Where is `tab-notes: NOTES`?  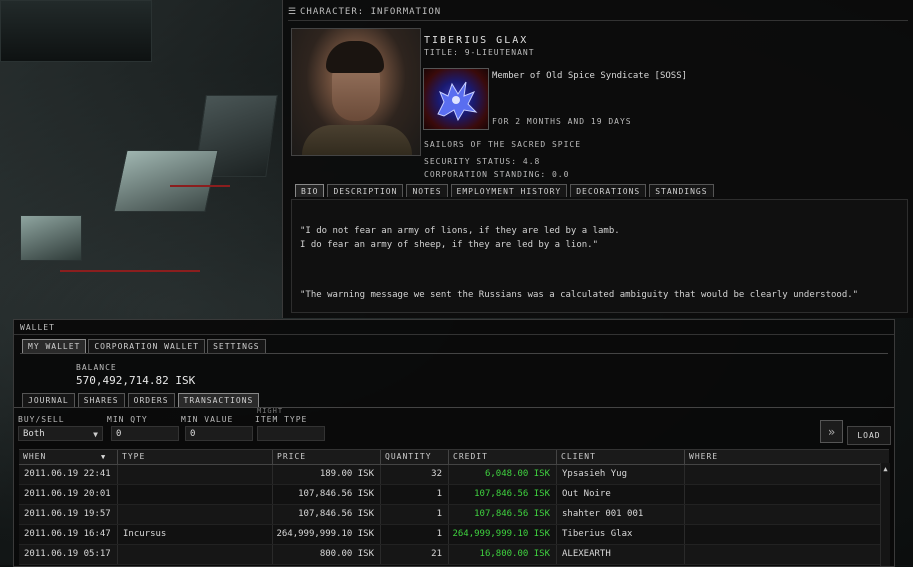 tab-notes: NOTES is located at coordinates (427, 190).